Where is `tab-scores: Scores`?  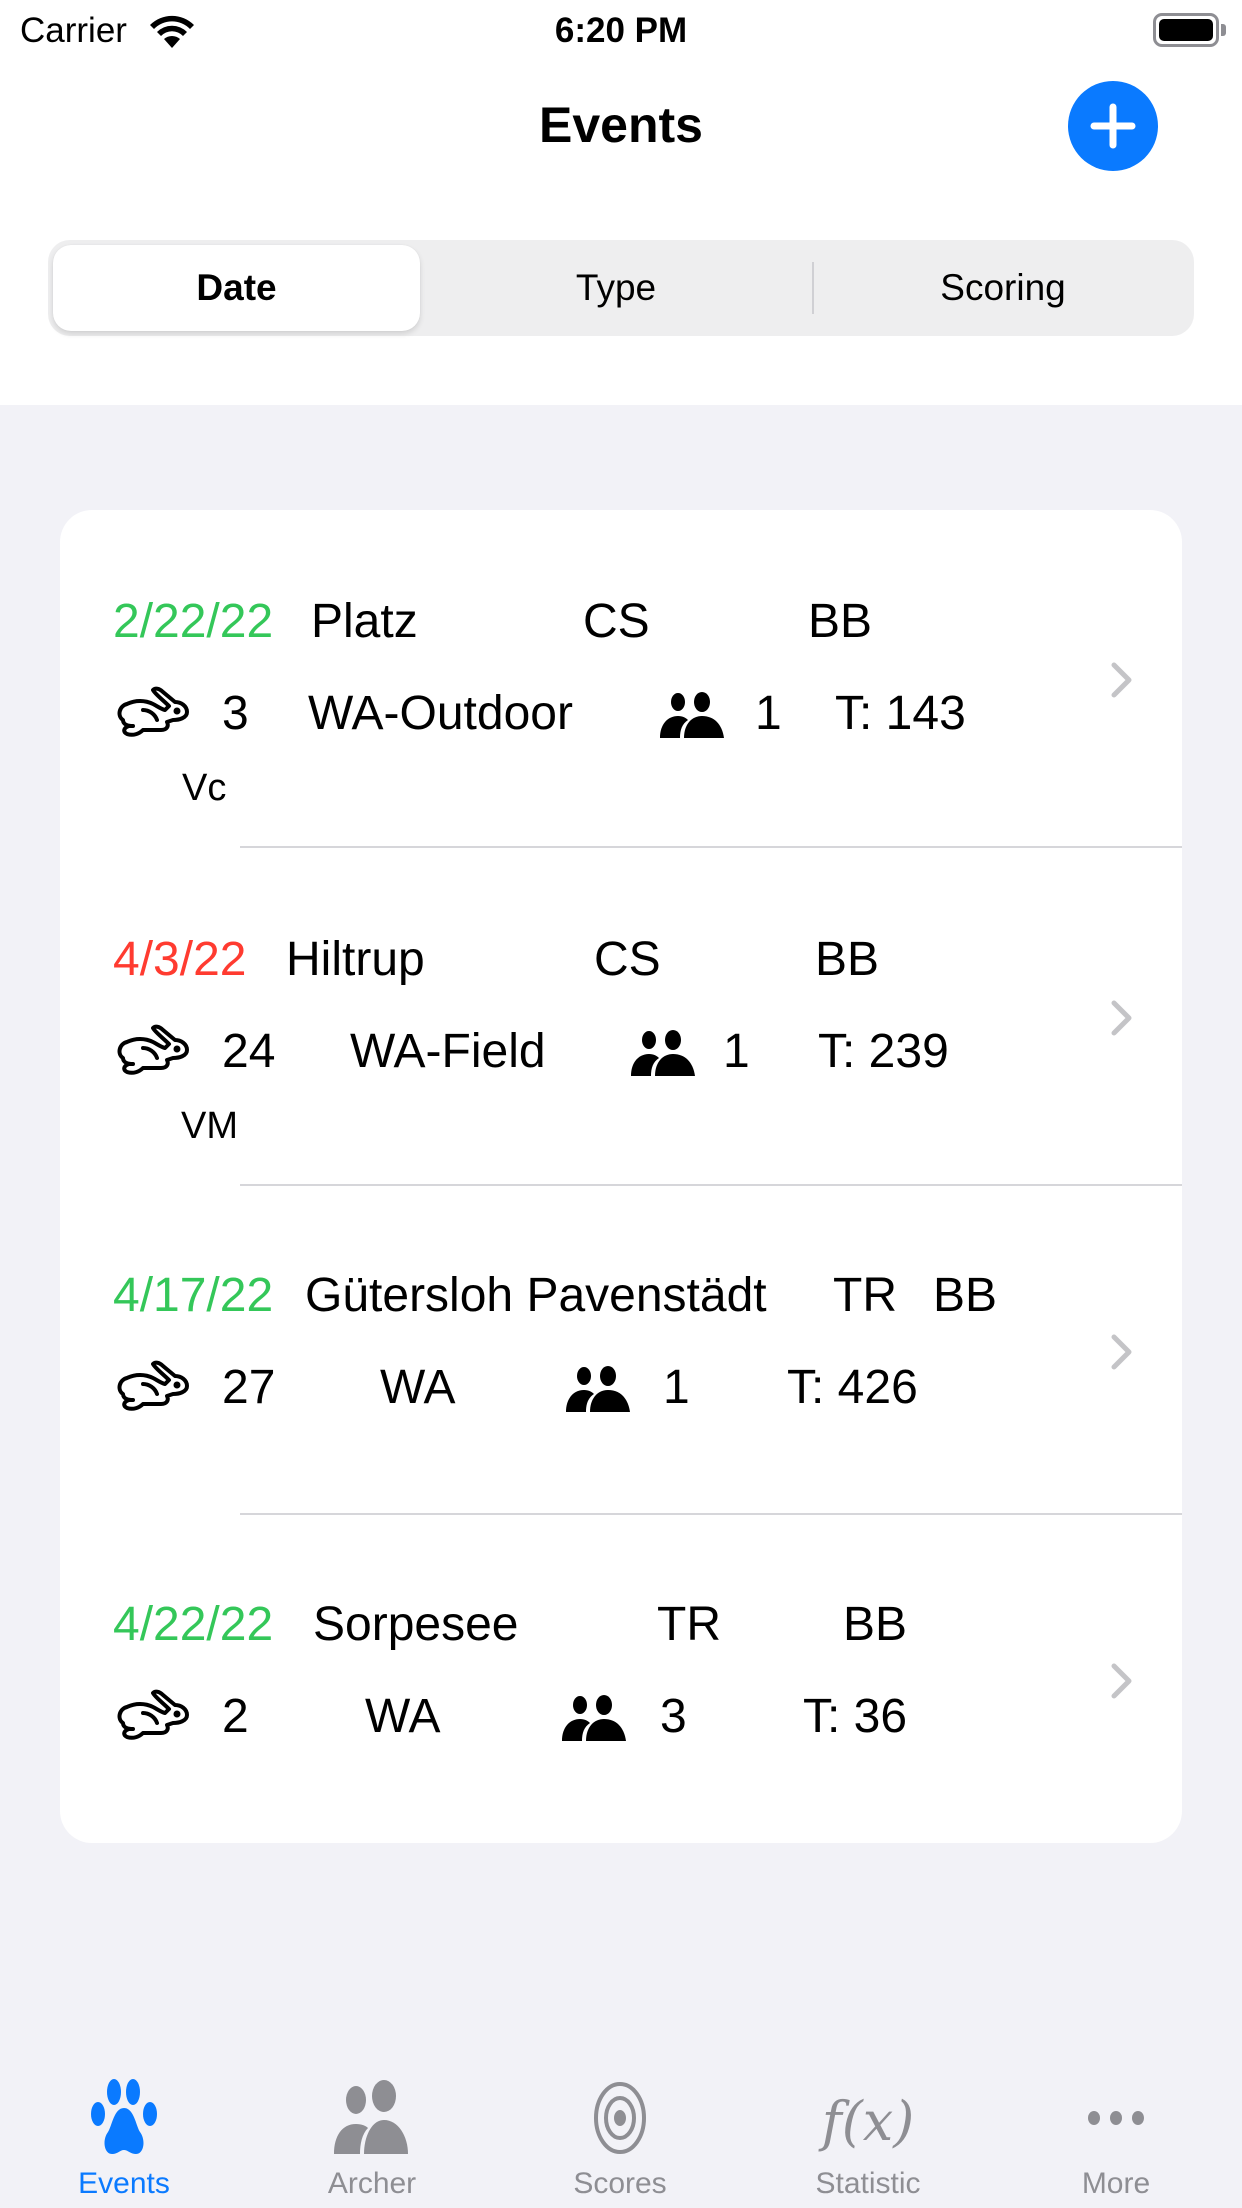 tab-scores: Scores is located at coordinates (620, 2124).